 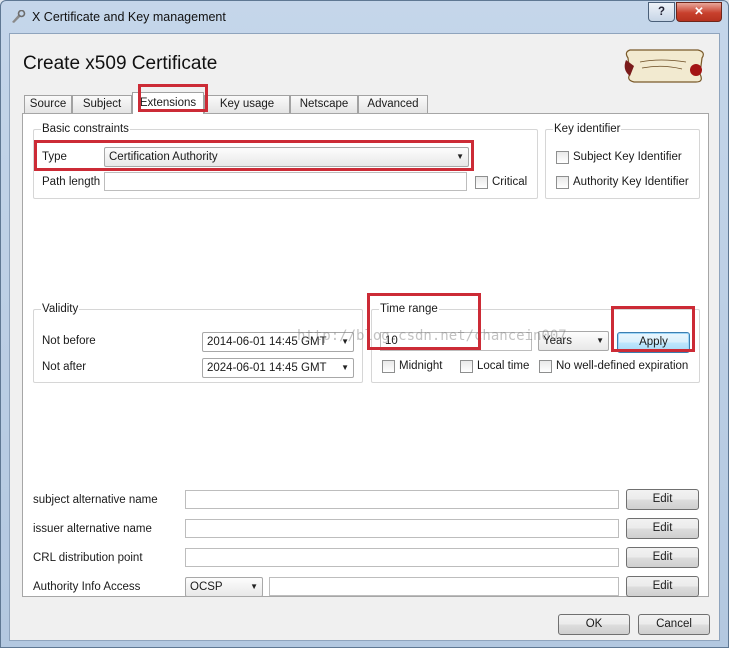 I want to click on critical-label: Critical, so click(x=510, y=182).